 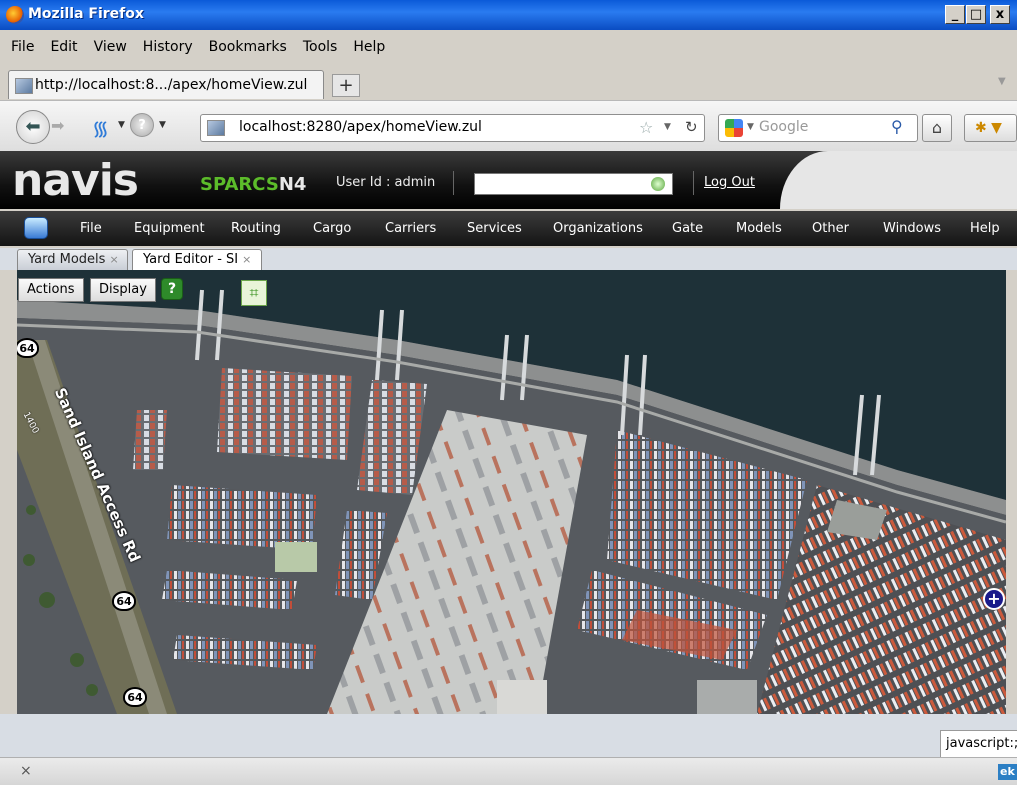 I want to click on app-menu-equipment: Equipment, so click(x=169, y=228).